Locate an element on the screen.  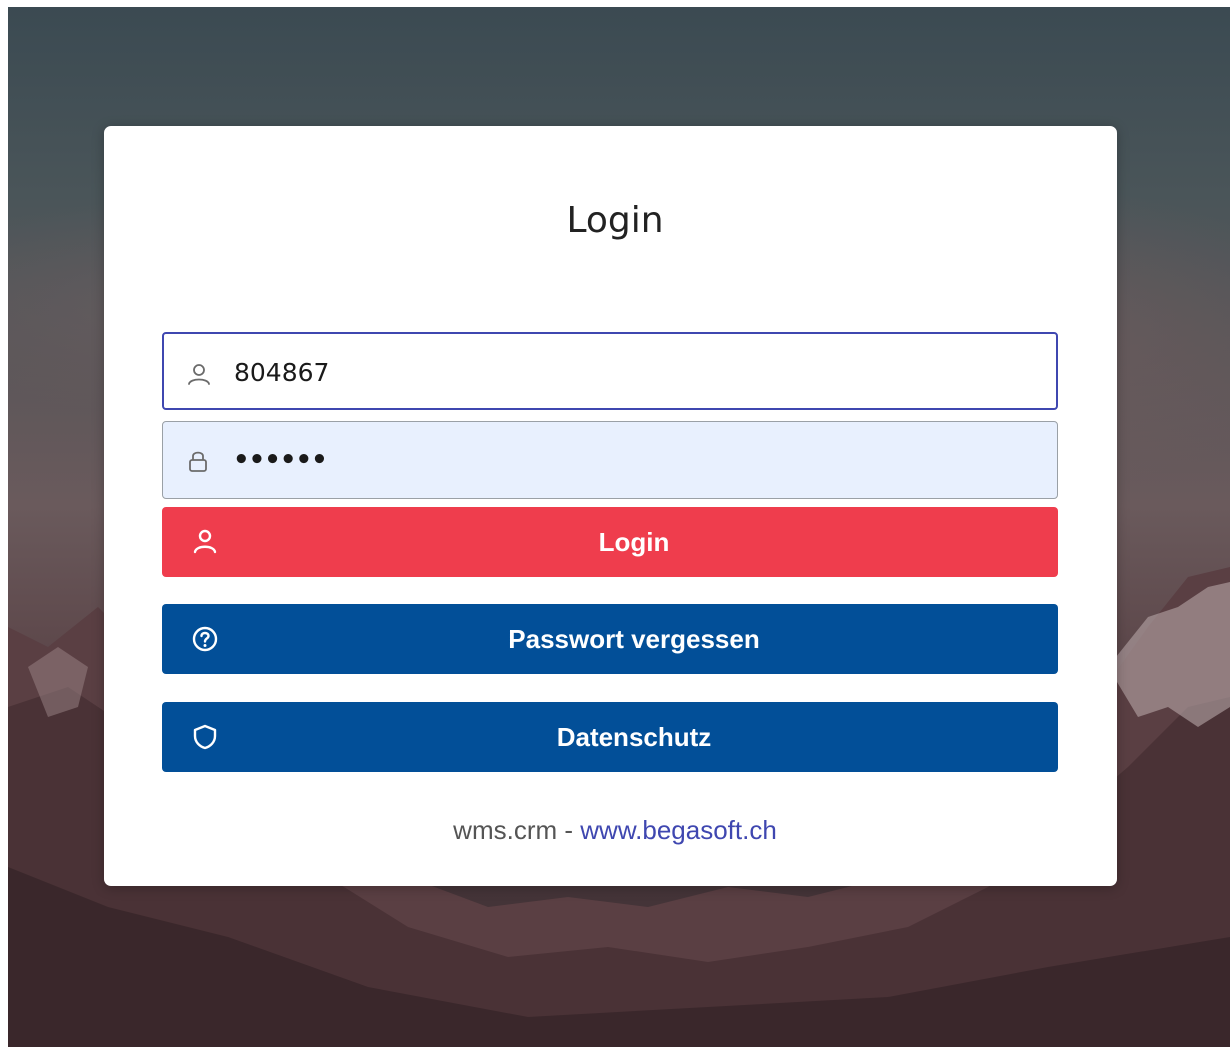
password-field is located at coordinates (610, 460).